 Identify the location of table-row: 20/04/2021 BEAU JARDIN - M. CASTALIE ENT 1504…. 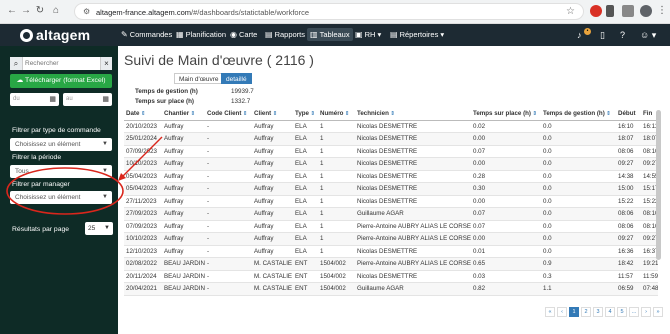
(391, 289).